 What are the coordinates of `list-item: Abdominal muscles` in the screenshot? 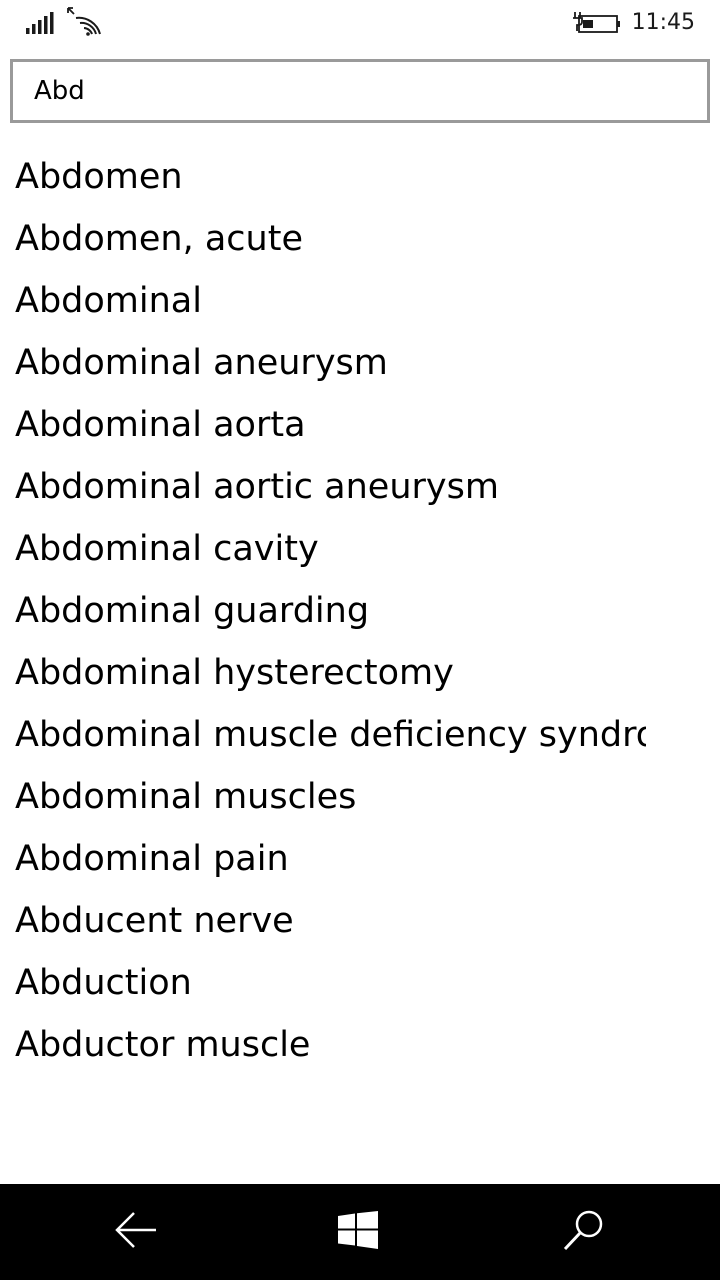 It's located at (323, 797).